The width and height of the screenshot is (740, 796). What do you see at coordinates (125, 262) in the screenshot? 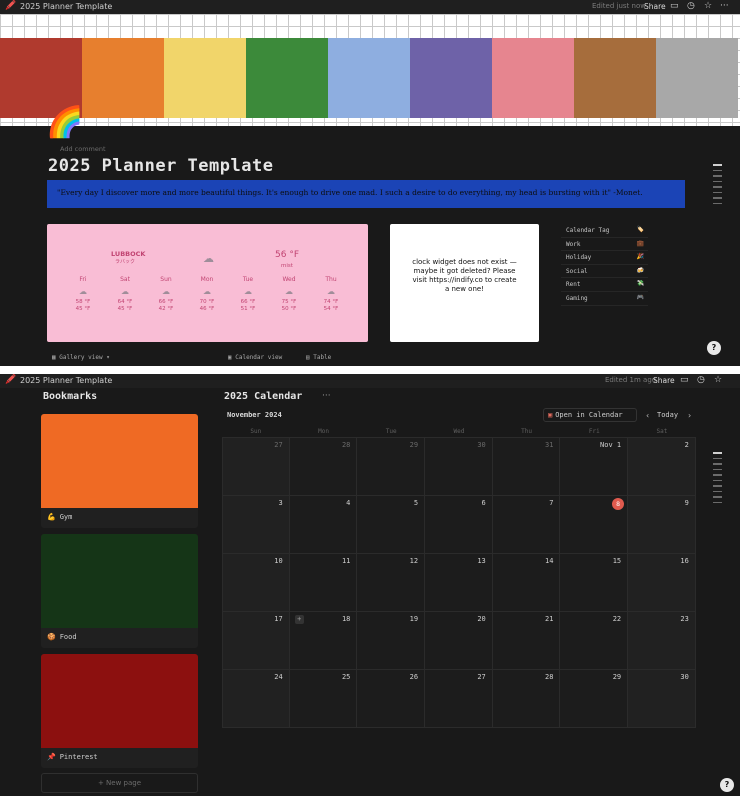
I see `weather-city-sub: ラバック` at bounding box center [125, 262].